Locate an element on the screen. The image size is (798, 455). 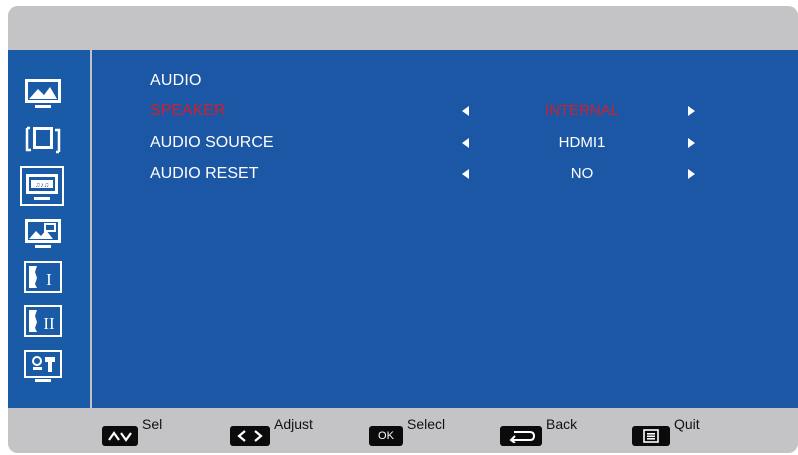
hint-label: Adjust is located at coordinates (293, 424).